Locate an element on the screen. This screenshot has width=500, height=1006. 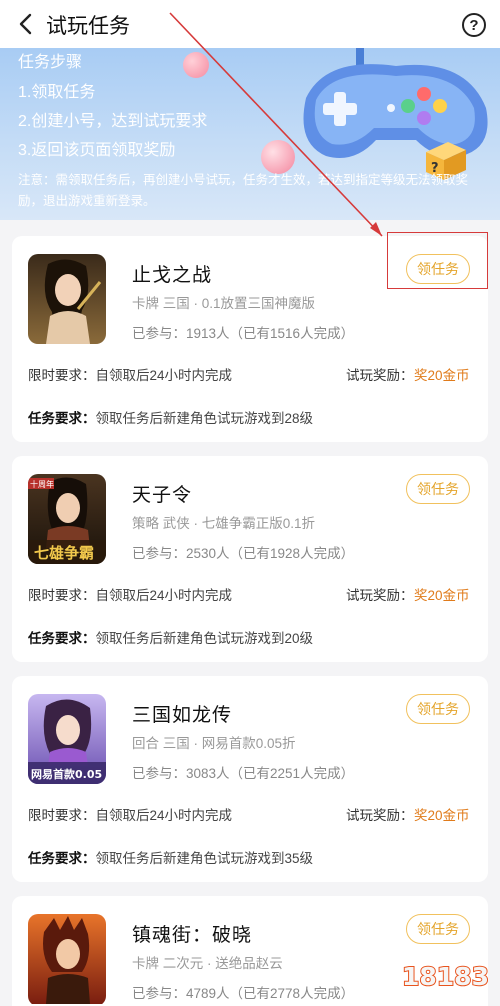
annotation-highlight-box is located at coordinates (437, 260).